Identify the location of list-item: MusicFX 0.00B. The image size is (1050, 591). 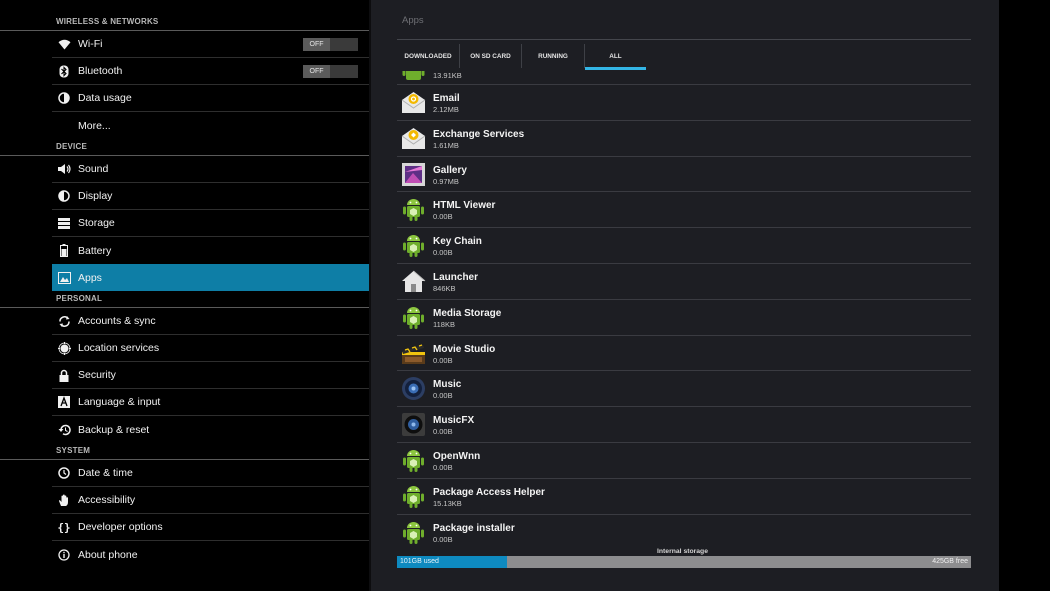
(684, 425).